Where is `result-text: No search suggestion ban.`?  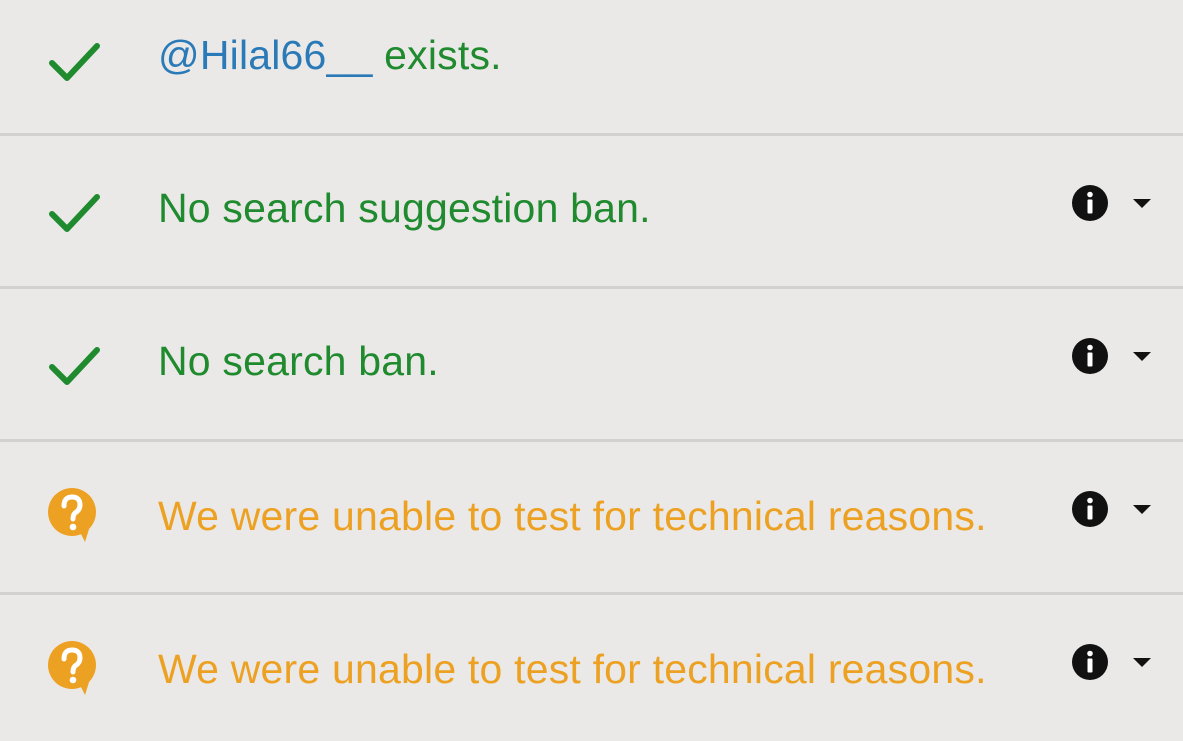
result-text: No search suggestion ban. is located at coordinates (404, 208).